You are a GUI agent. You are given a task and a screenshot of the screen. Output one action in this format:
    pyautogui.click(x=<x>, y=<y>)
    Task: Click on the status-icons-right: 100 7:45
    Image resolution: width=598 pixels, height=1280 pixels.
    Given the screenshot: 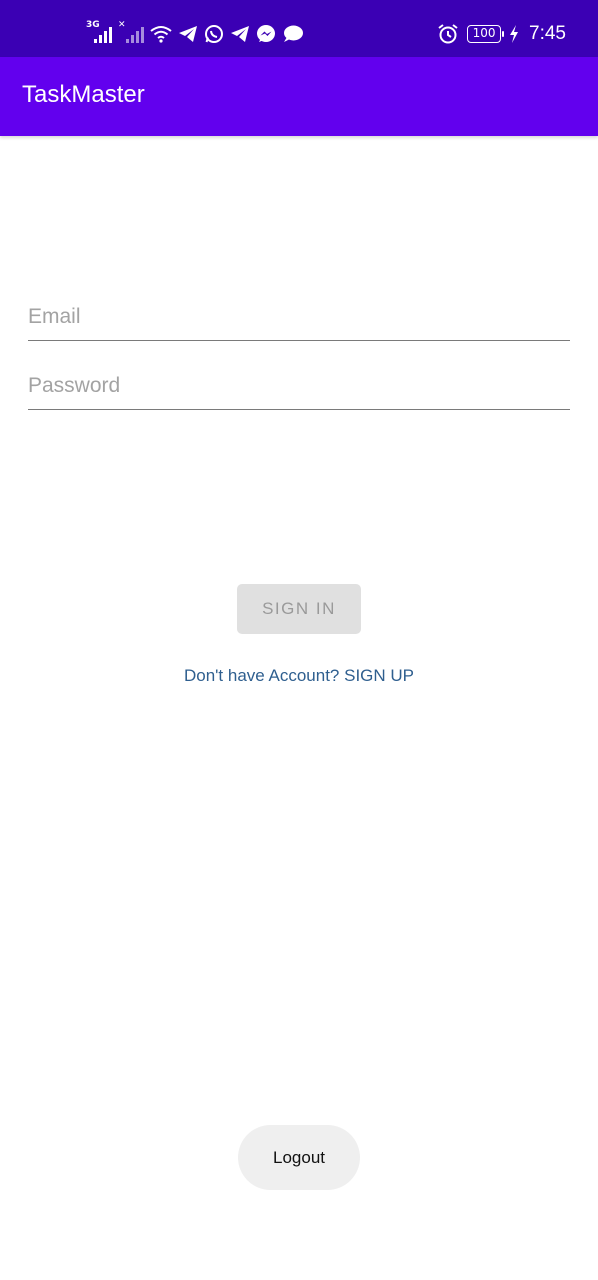 What is the action you would take?
    pyautogui.click(x=501, y=34)
    